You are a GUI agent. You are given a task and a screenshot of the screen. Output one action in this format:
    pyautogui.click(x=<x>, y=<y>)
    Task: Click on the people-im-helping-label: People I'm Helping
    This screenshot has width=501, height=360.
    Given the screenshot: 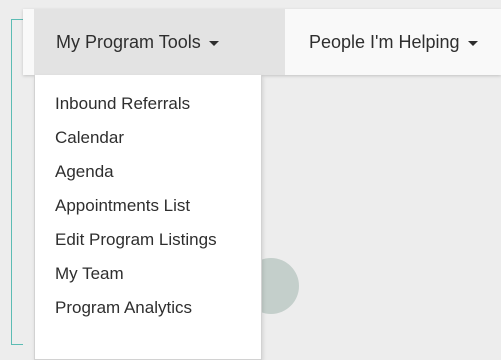 What is the action you would take?
    pyautogui.click(x=384, y=41)
    